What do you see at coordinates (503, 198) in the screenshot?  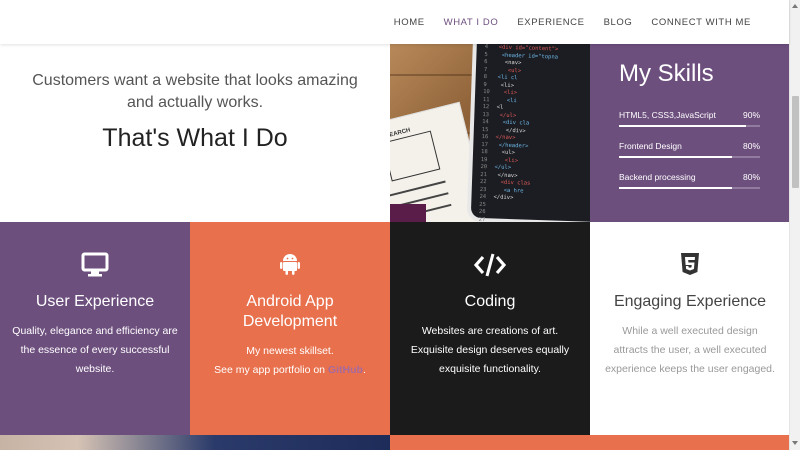 I see `code-line: </div>` at bounding box center [503, 198].